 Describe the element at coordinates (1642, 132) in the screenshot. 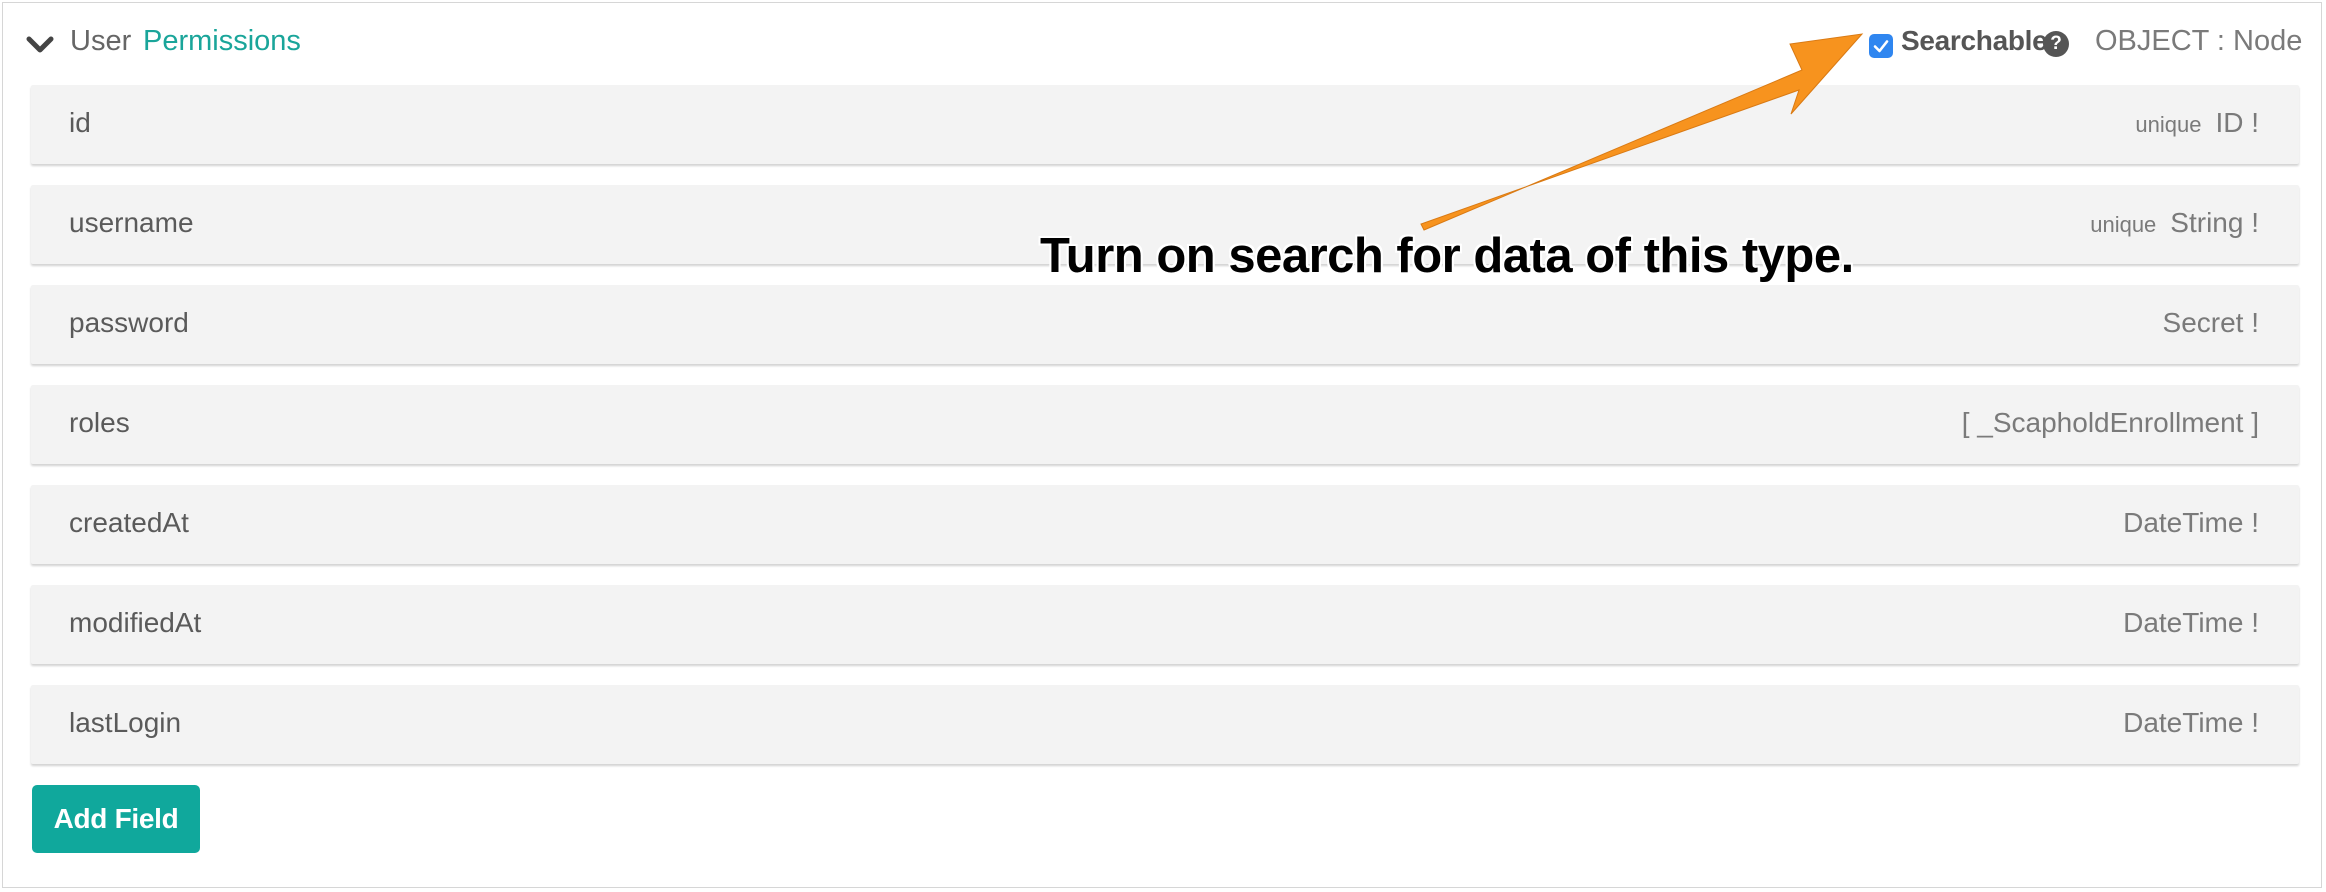

I see `arrow-icon` at that location.